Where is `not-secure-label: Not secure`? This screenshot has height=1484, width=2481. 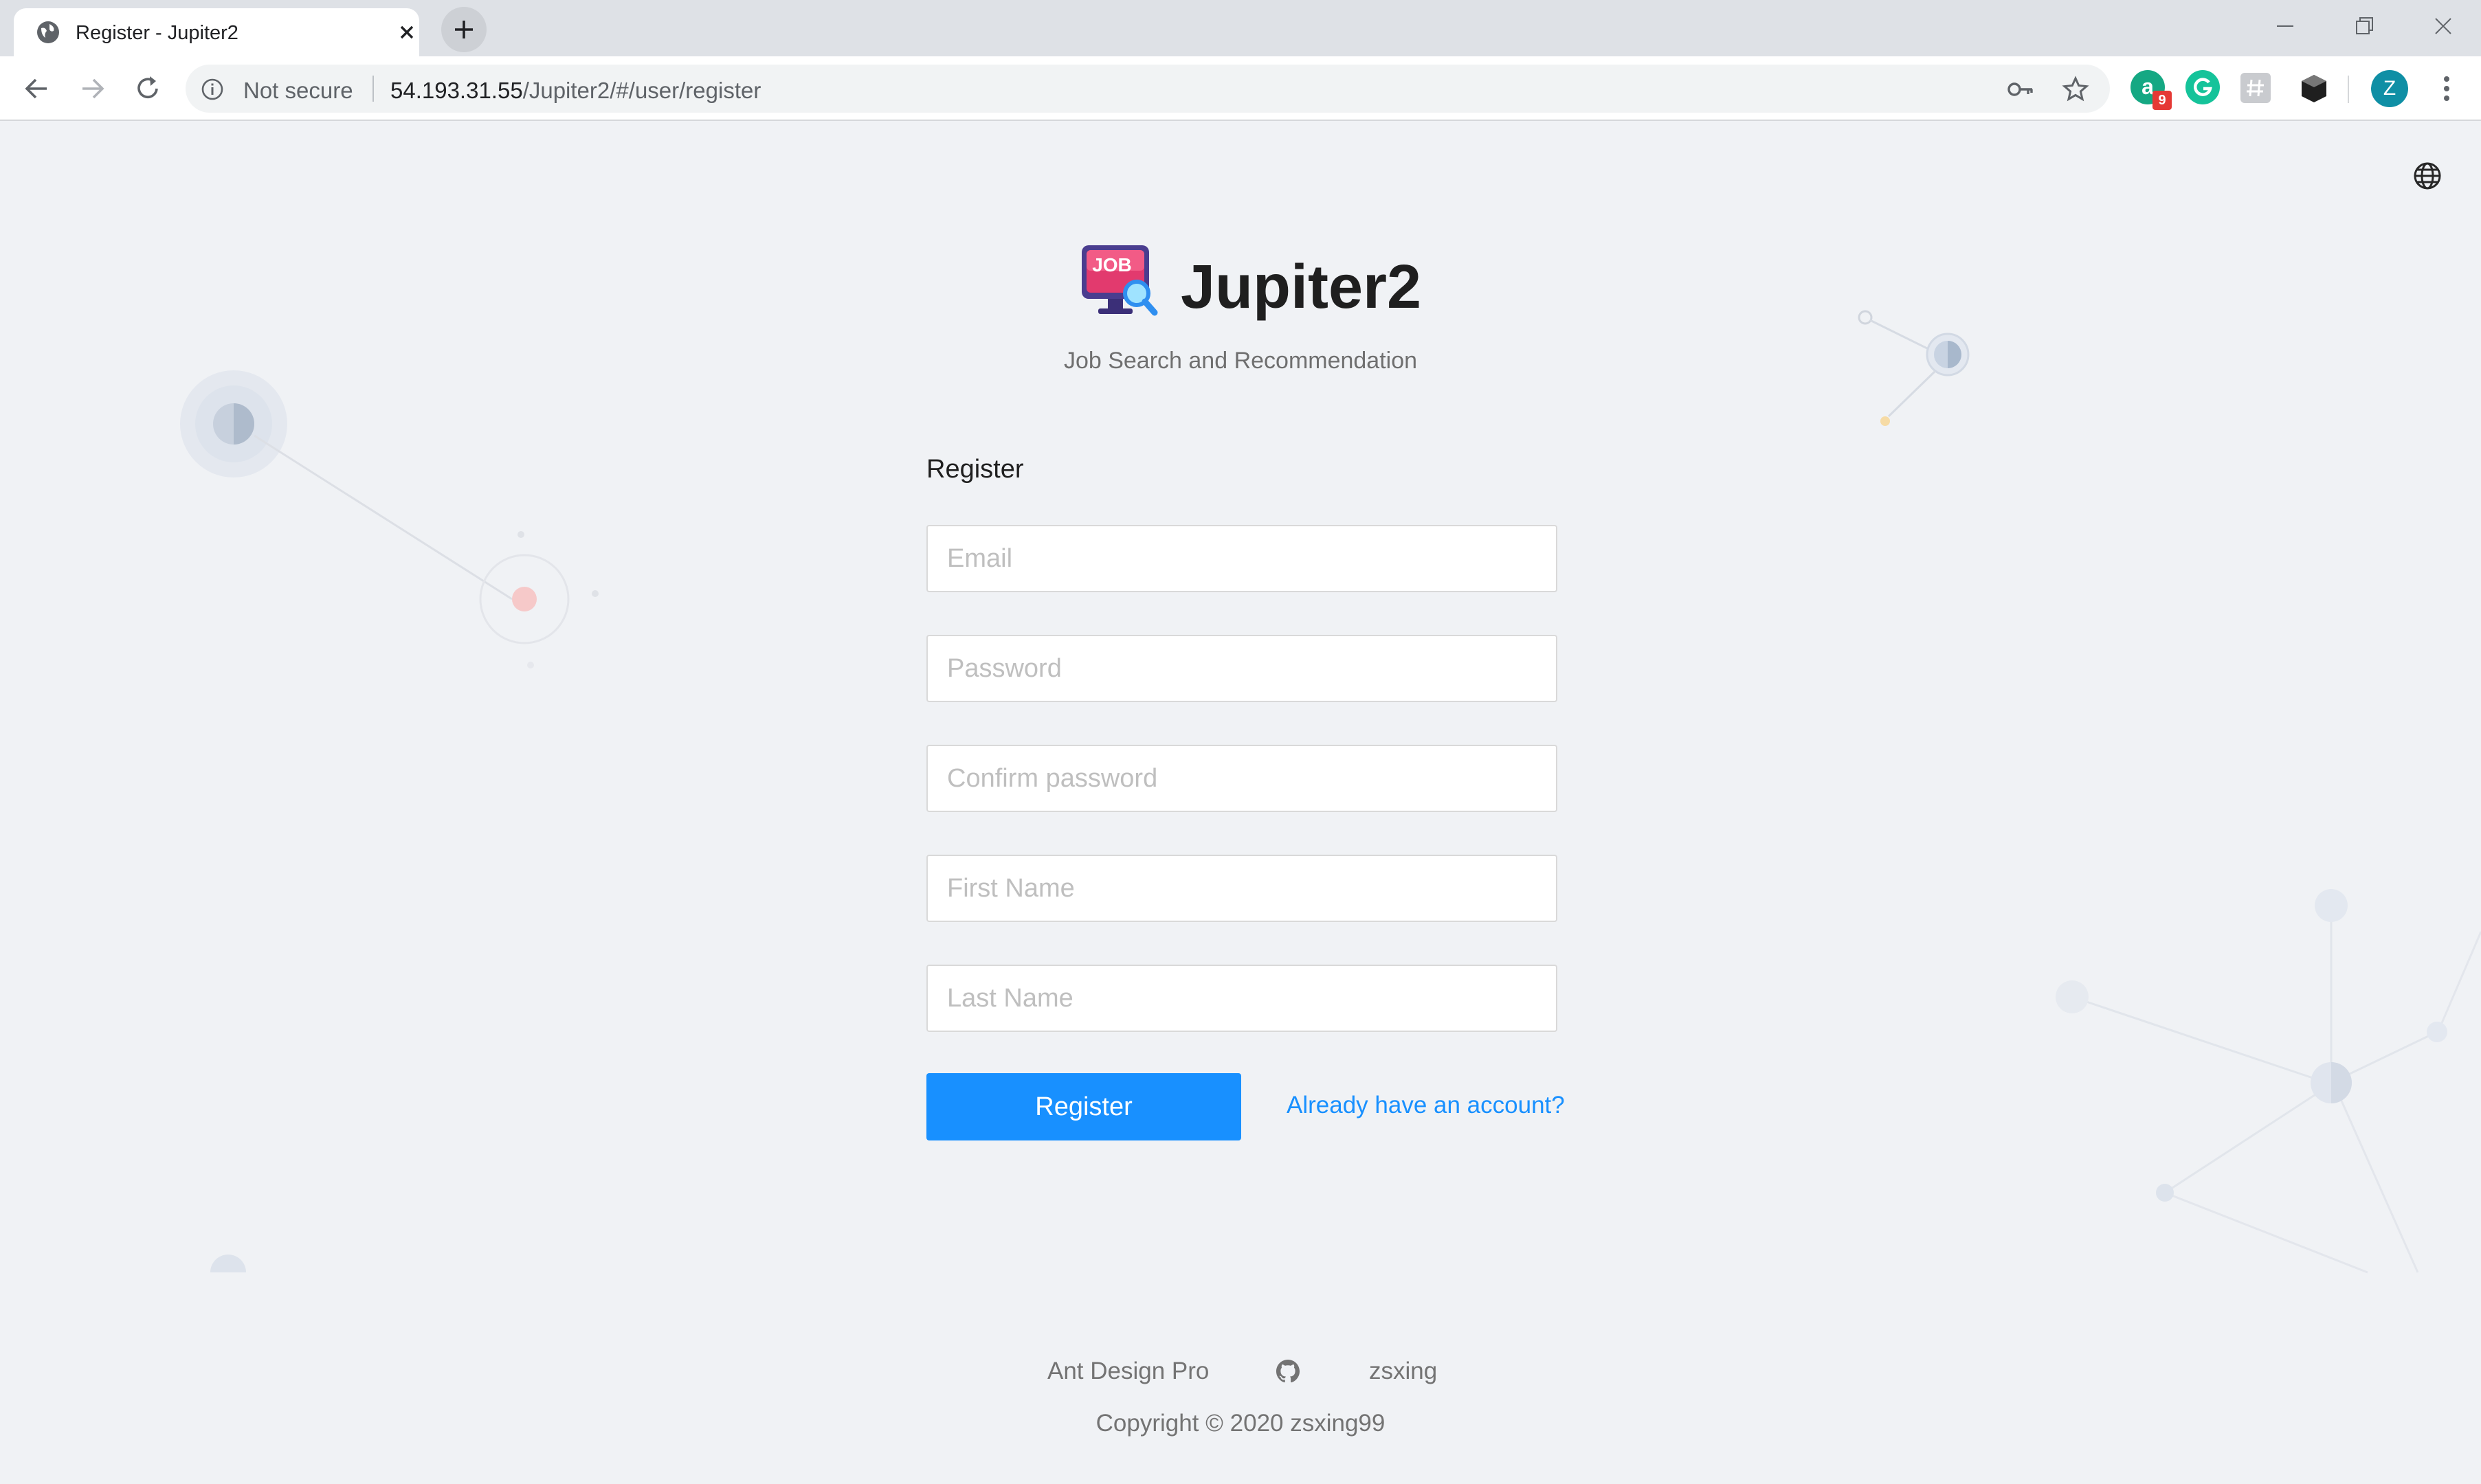
not-secure-label: Not secure is located at coordinates (298, 91).